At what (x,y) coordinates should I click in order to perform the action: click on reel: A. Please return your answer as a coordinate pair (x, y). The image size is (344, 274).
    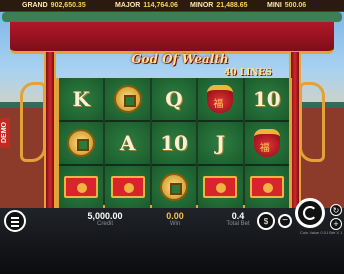
    Looking at the image, I should click on (127, 143).